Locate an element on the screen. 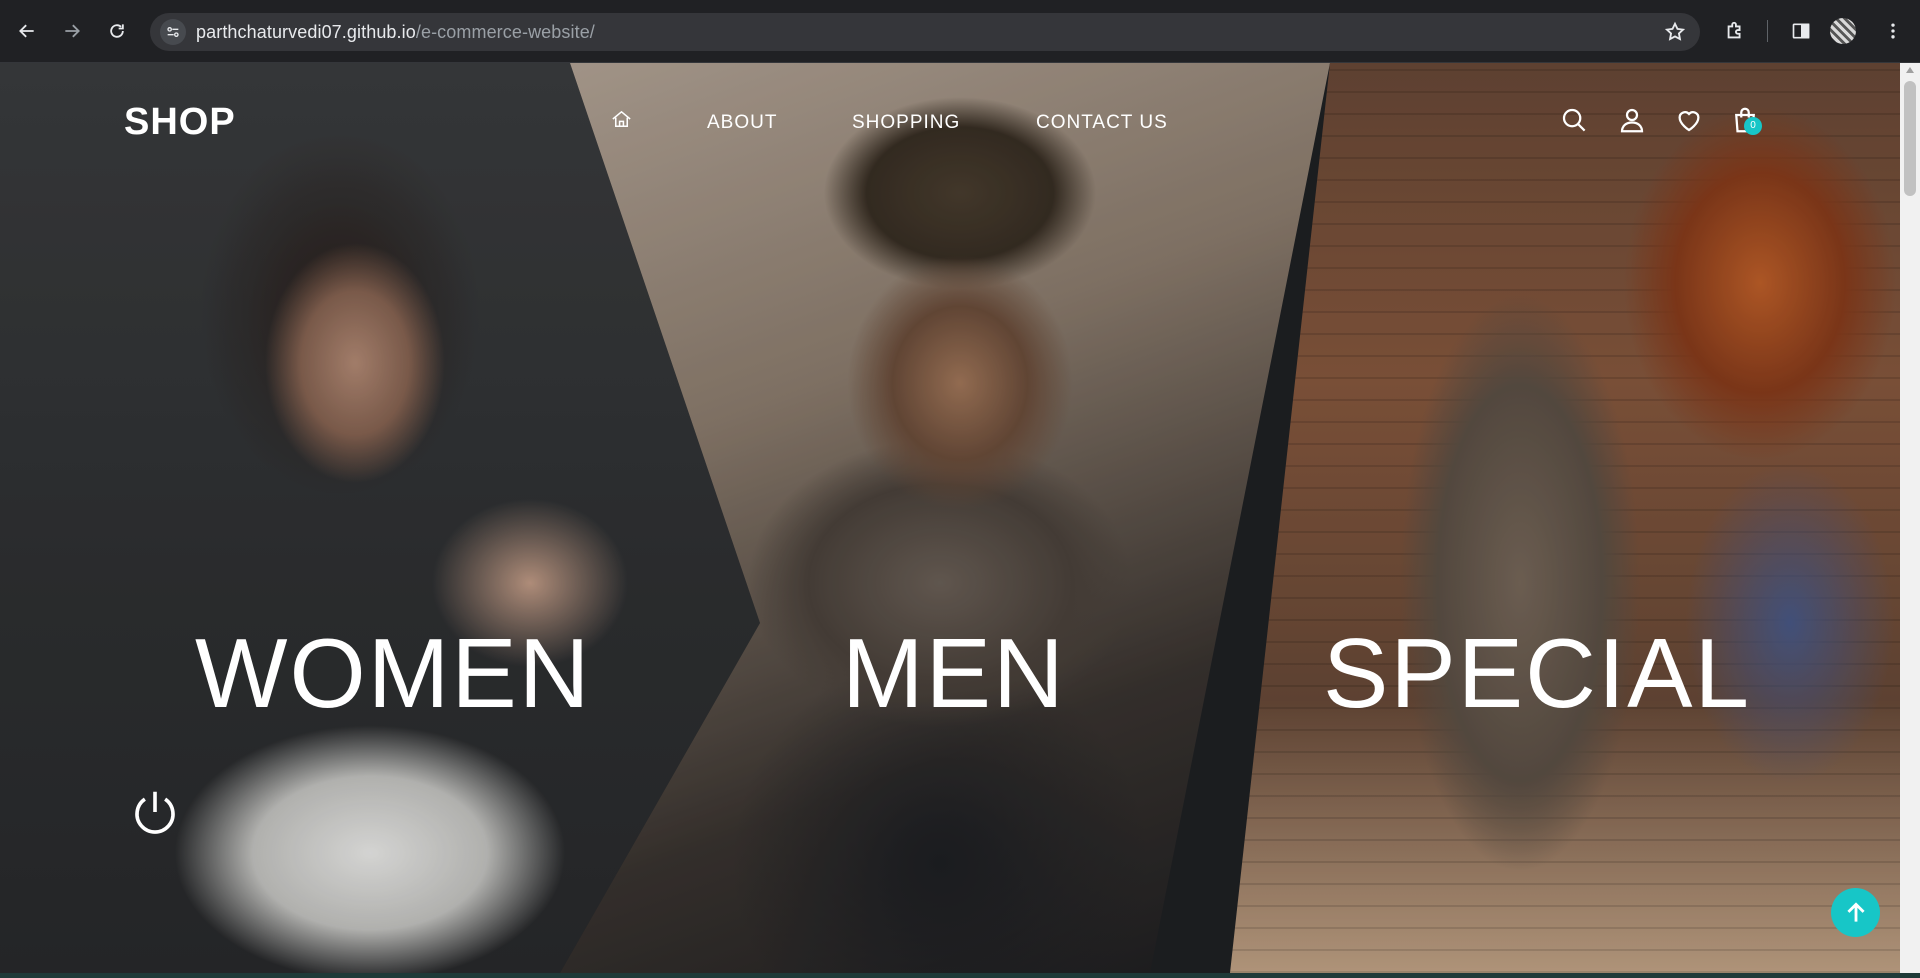 This screenshot has width=1920, height=978. arrow-up-icon is located at coordinates (1855, 911).